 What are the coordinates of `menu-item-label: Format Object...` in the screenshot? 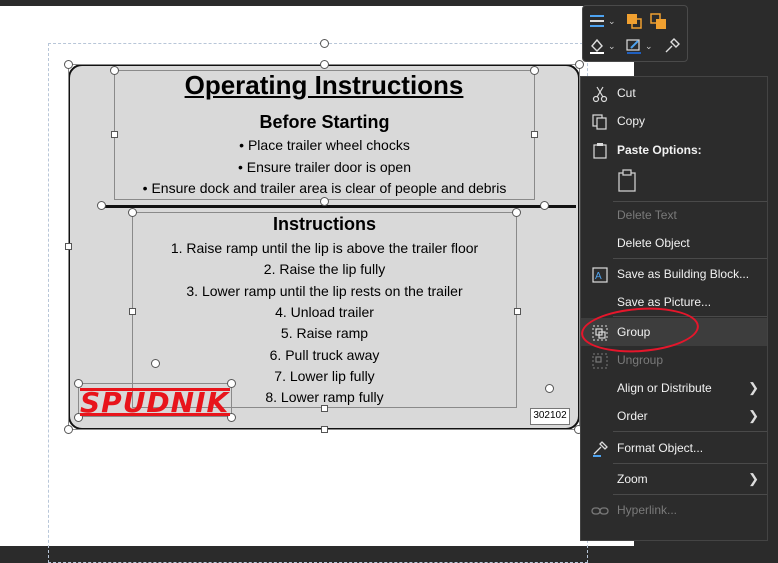 It's located at (660, 448).